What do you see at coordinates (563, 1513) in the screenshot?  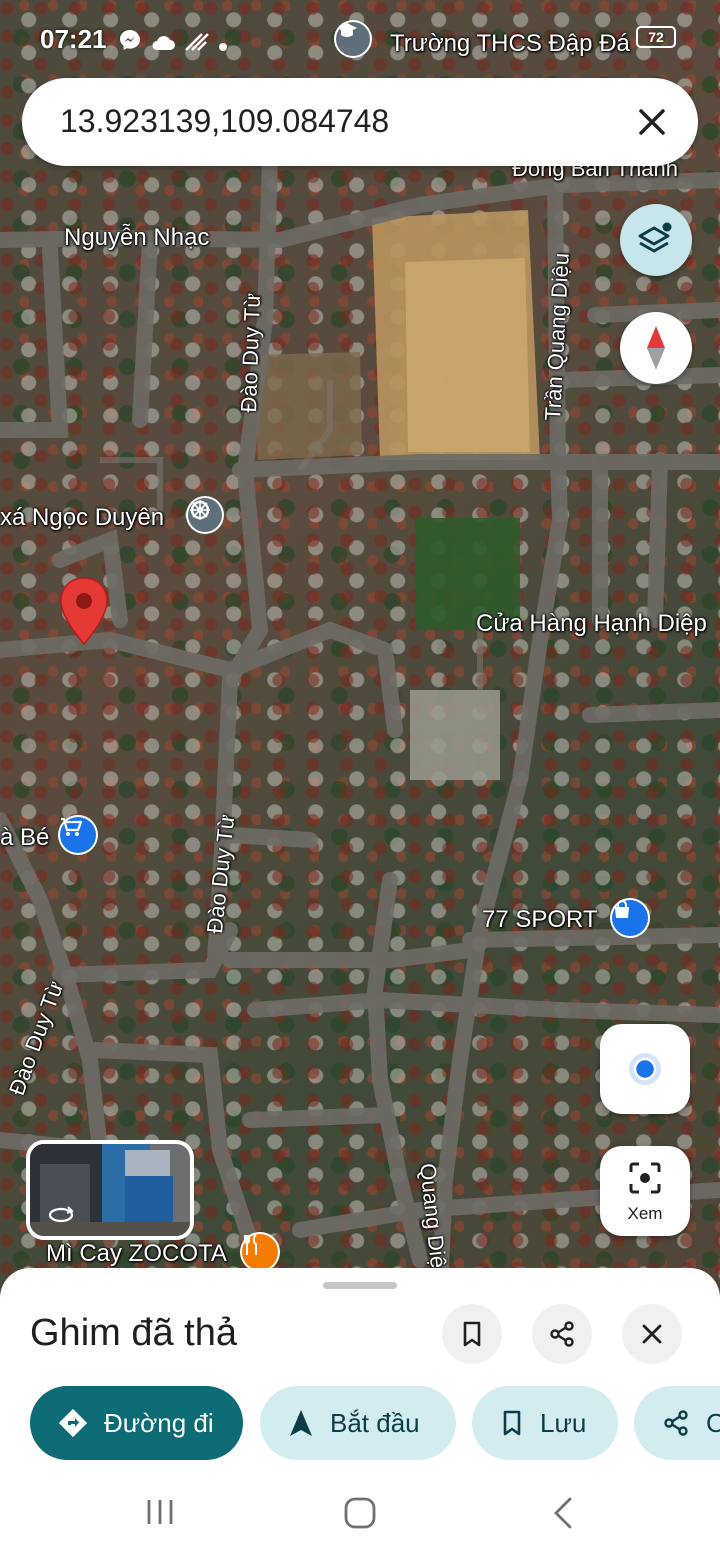 I see `back-icon` at bounding box center [563, 1513].